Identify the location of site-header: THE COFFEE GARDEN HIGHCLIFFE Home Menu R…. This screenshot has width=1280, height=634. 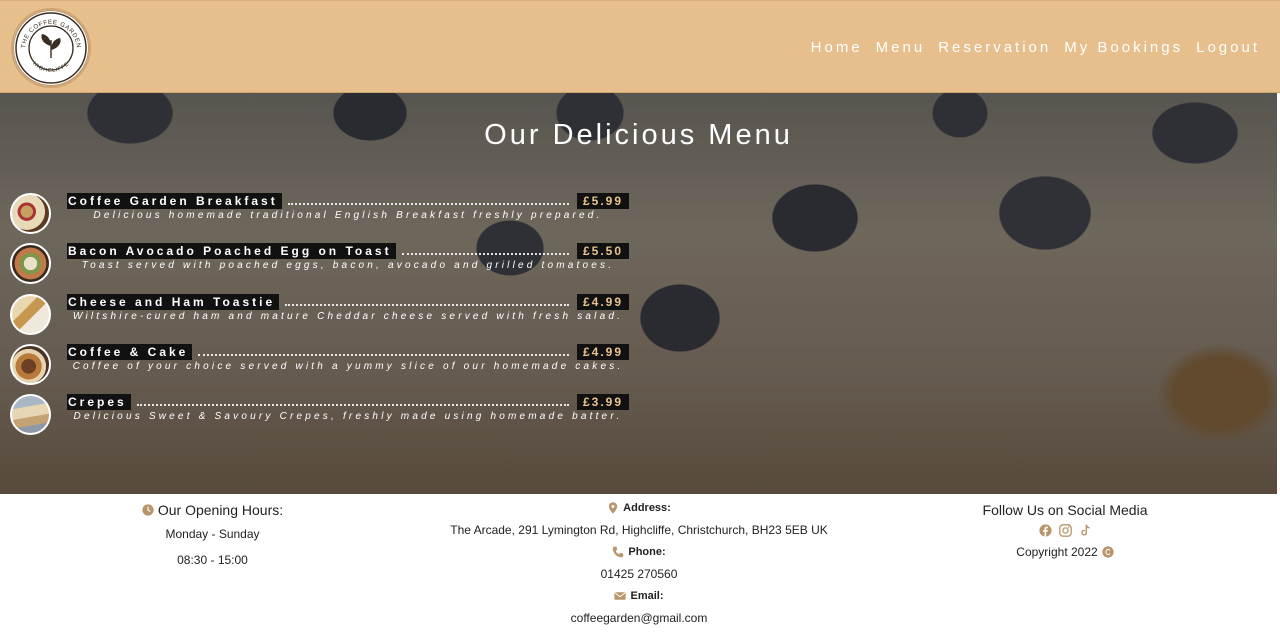
(640, 46).